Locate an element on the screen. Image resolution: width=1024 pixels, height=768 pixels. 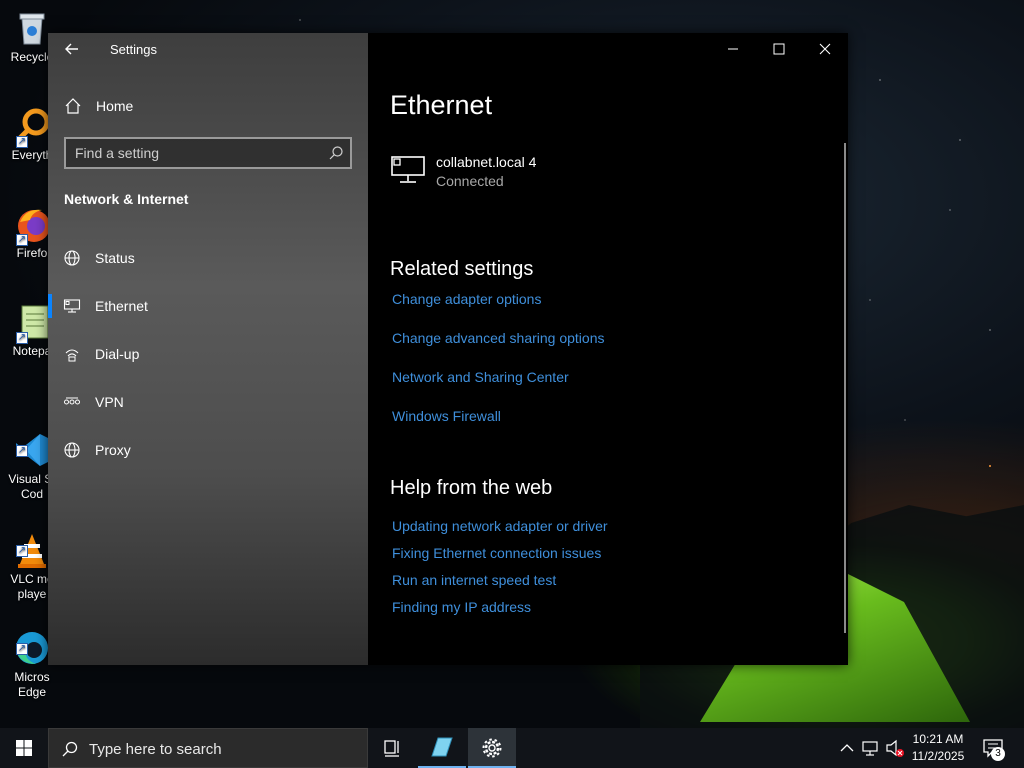
change-advanced-sharing-link: Change advanced sharing options is located at coordinates (498, 338).